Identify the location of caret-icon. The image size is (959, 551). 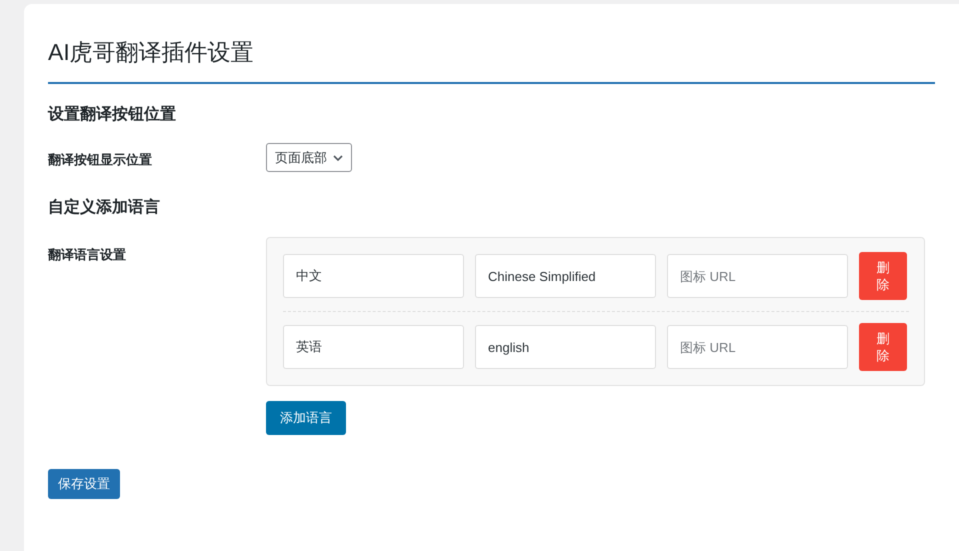
(338, 157).